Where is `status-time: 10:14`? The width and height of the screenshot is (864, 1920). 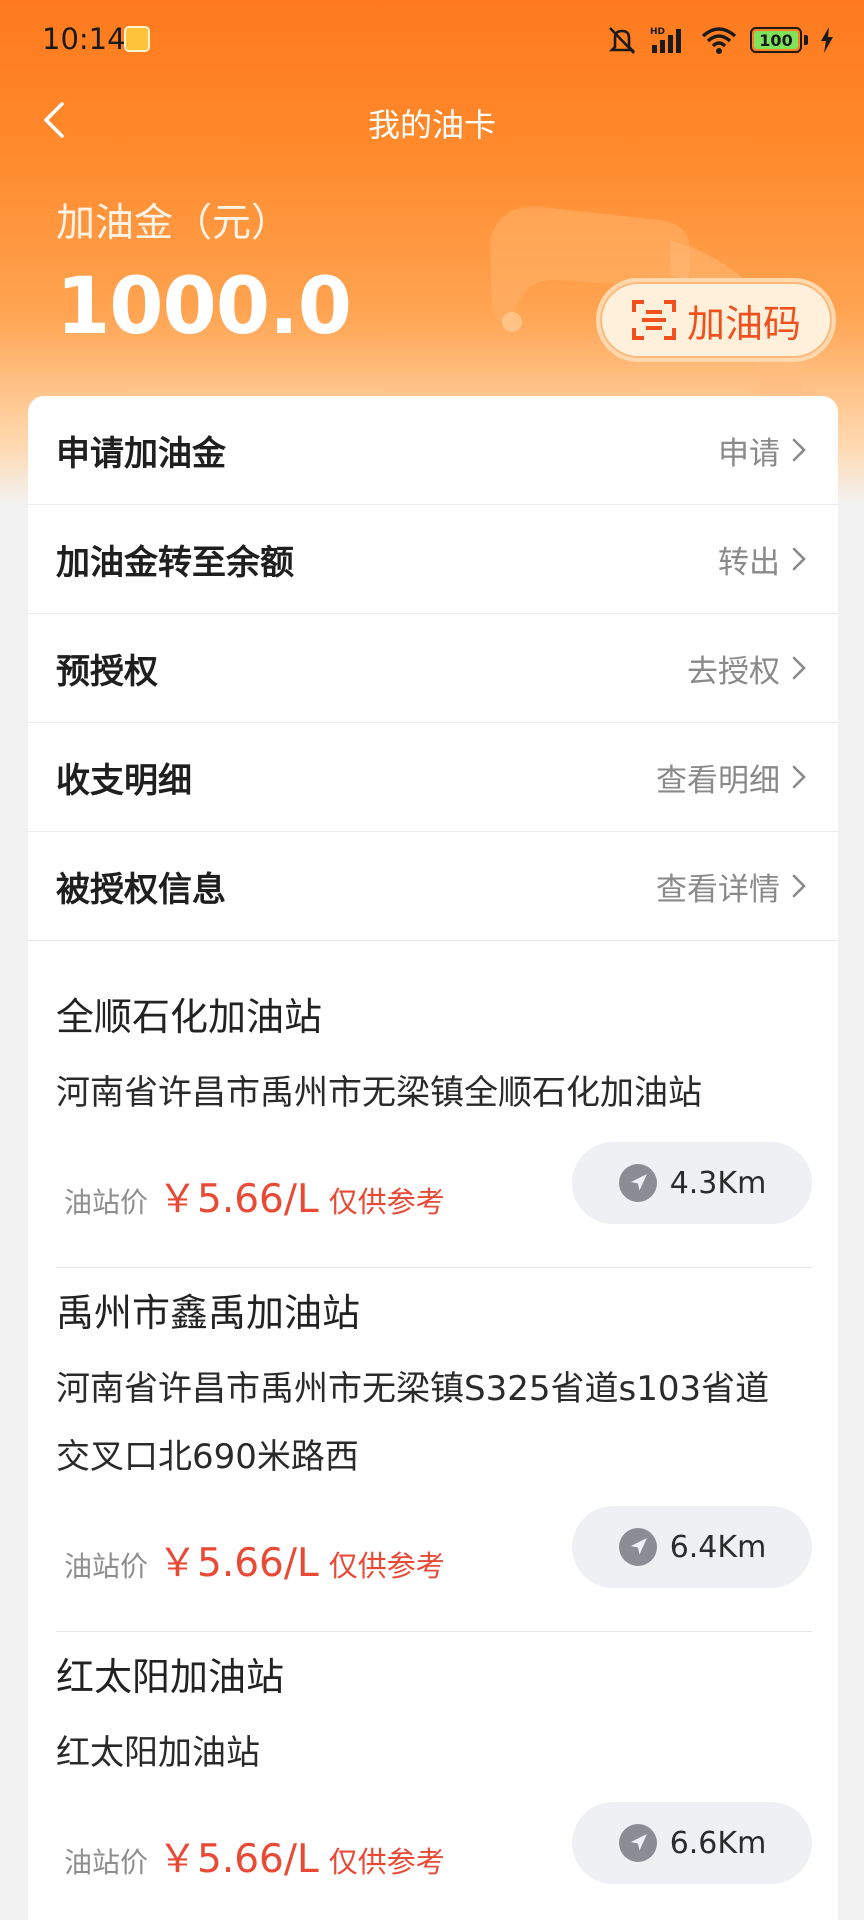 status-time: 10:14 is located at coordinates (84, 39).